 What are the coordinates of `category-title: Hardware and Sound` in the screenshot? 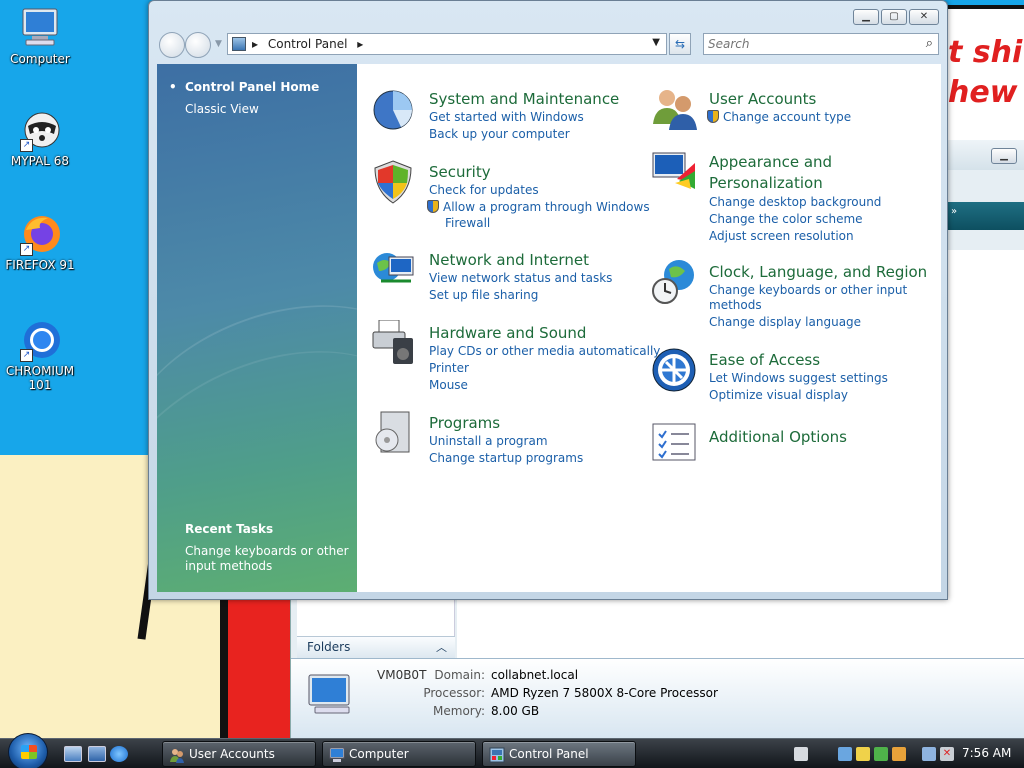 It's located at (507, 333).